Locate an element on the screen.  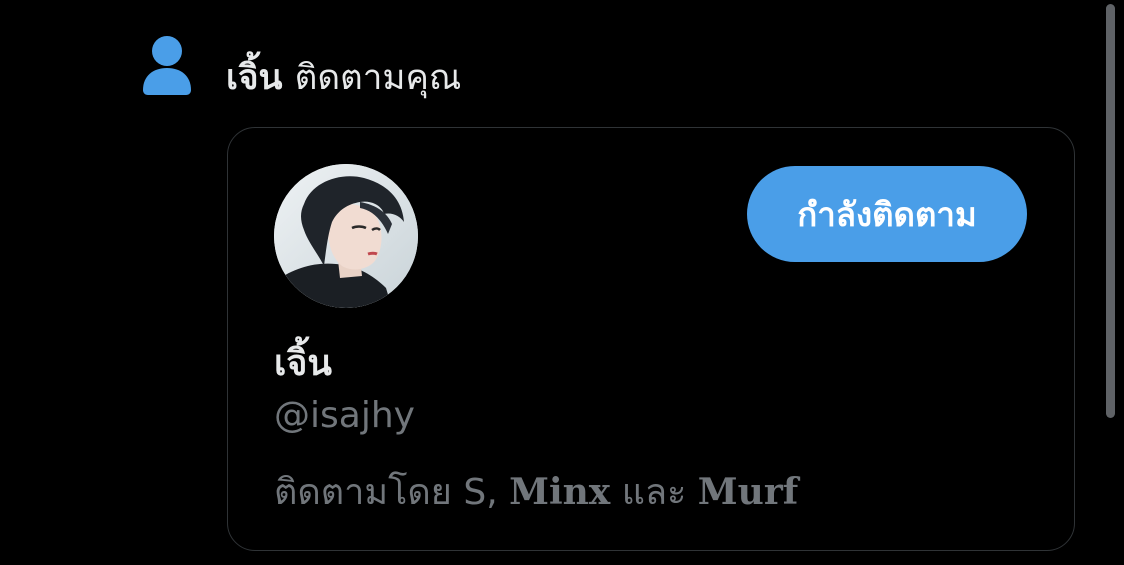
notification-action: ติดตามคุณ is located at coordinates (378, 78).